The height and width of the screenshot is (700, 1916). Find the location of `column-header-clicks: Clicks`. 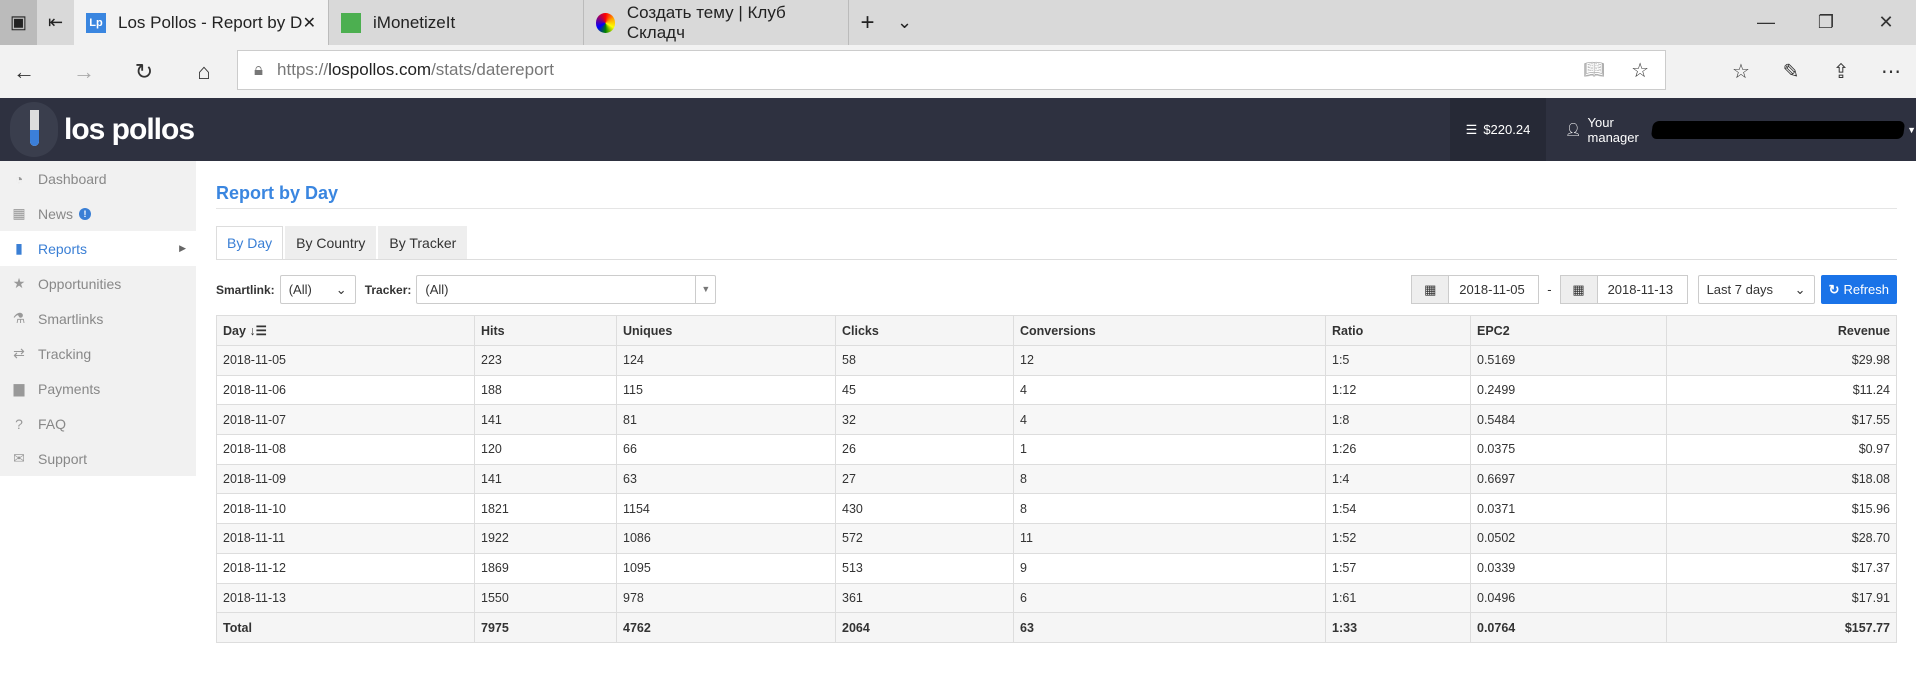

column-header-clicks: Clicks is located at coordinates (924, 330).